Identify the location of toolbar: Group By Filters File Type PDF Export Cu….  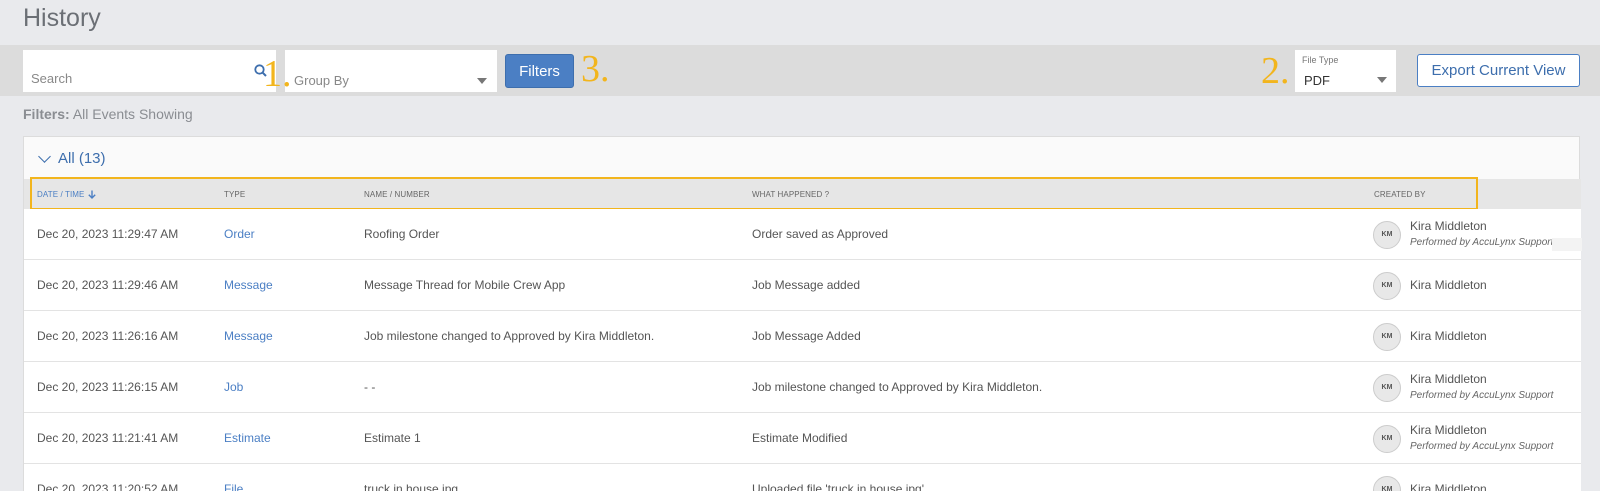
(800, 70).